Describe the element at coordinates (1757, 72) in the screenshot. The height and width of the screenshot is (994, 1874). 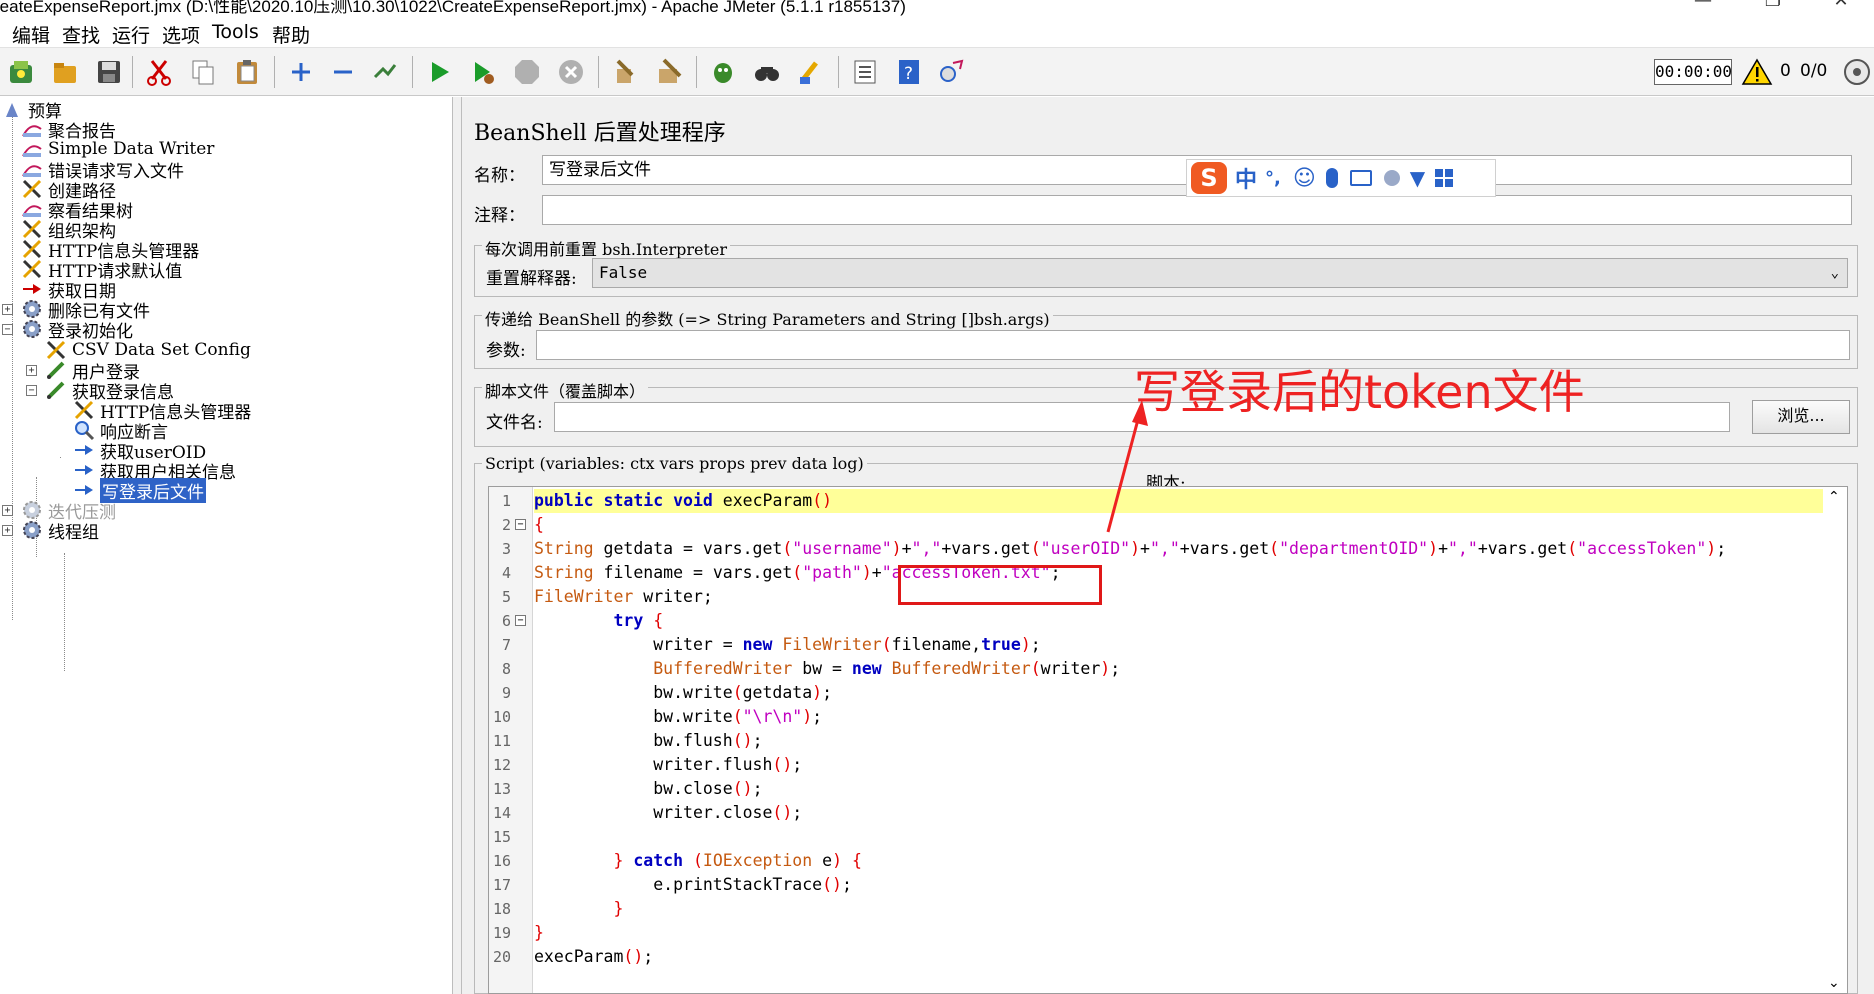
I see `warning-icon` at that location.